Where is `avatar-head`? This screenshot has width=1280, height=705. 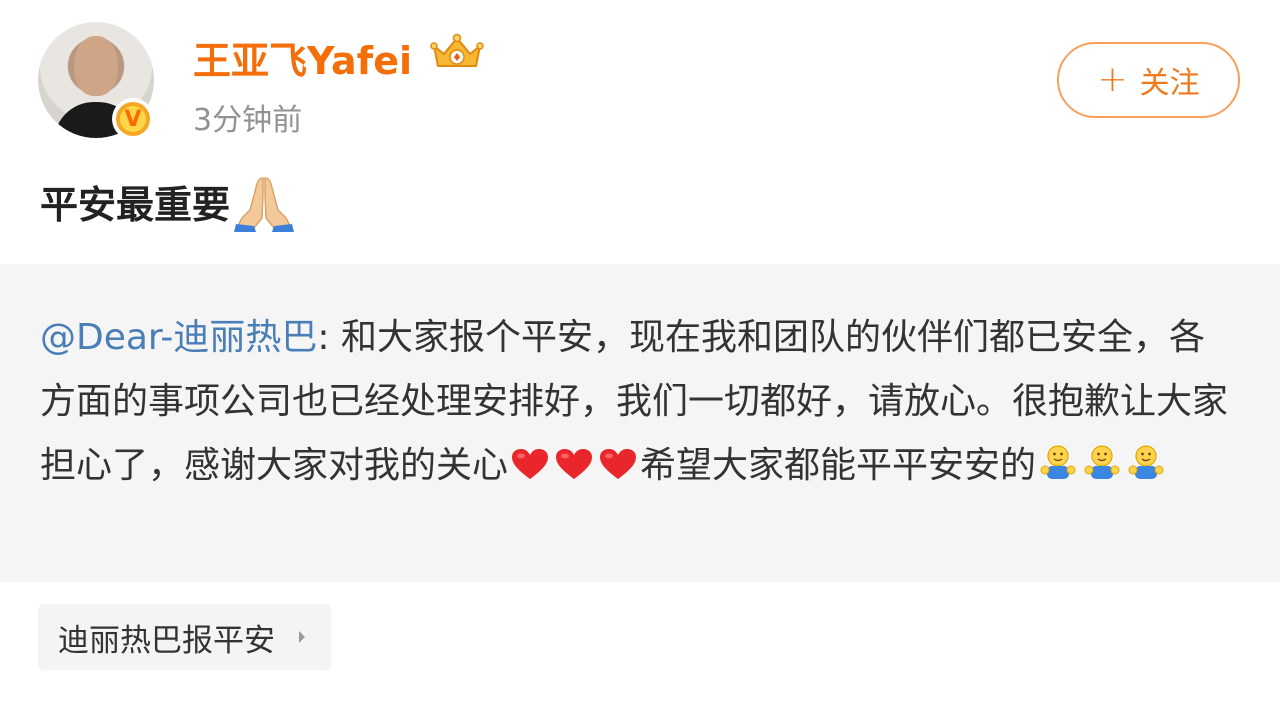
avatar-head is located at coordinates (96, 66).